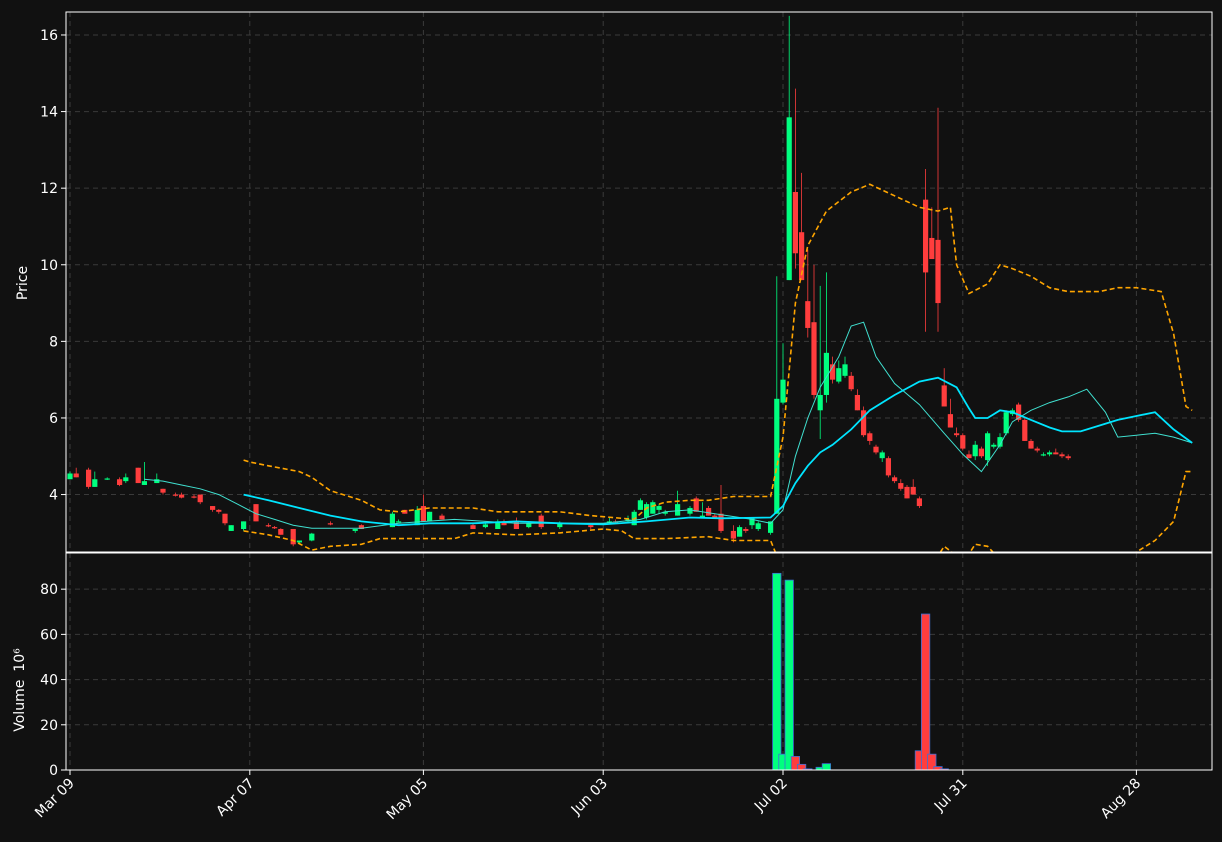 The height and width of the screenshot is (842, 1222). What do you see at coordinates (589, 797) in the screenshot?
I see `x-tick-label: Jun 03` at bounding box center [589, 797].